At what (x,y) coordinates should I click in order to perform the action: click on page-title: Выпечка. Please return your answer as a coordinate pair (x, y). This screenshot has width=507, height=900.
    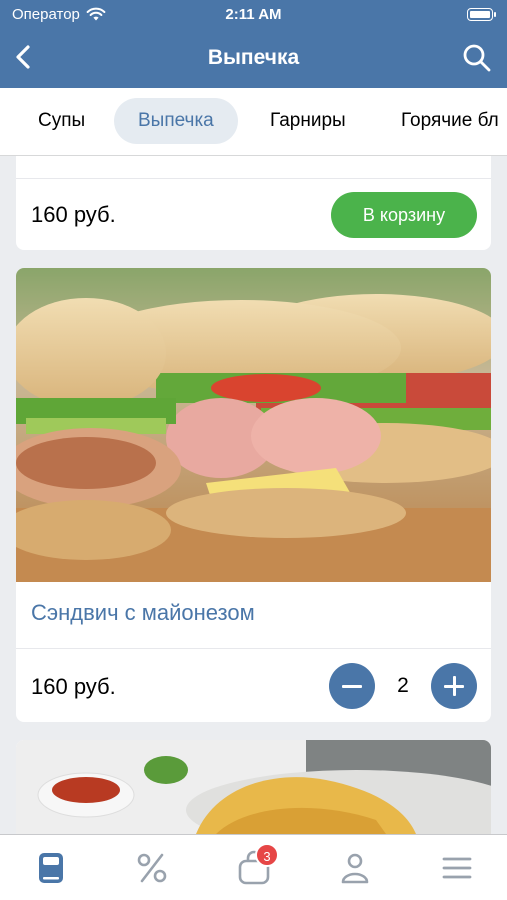
    Looking at the image, I should click on (253, 57).